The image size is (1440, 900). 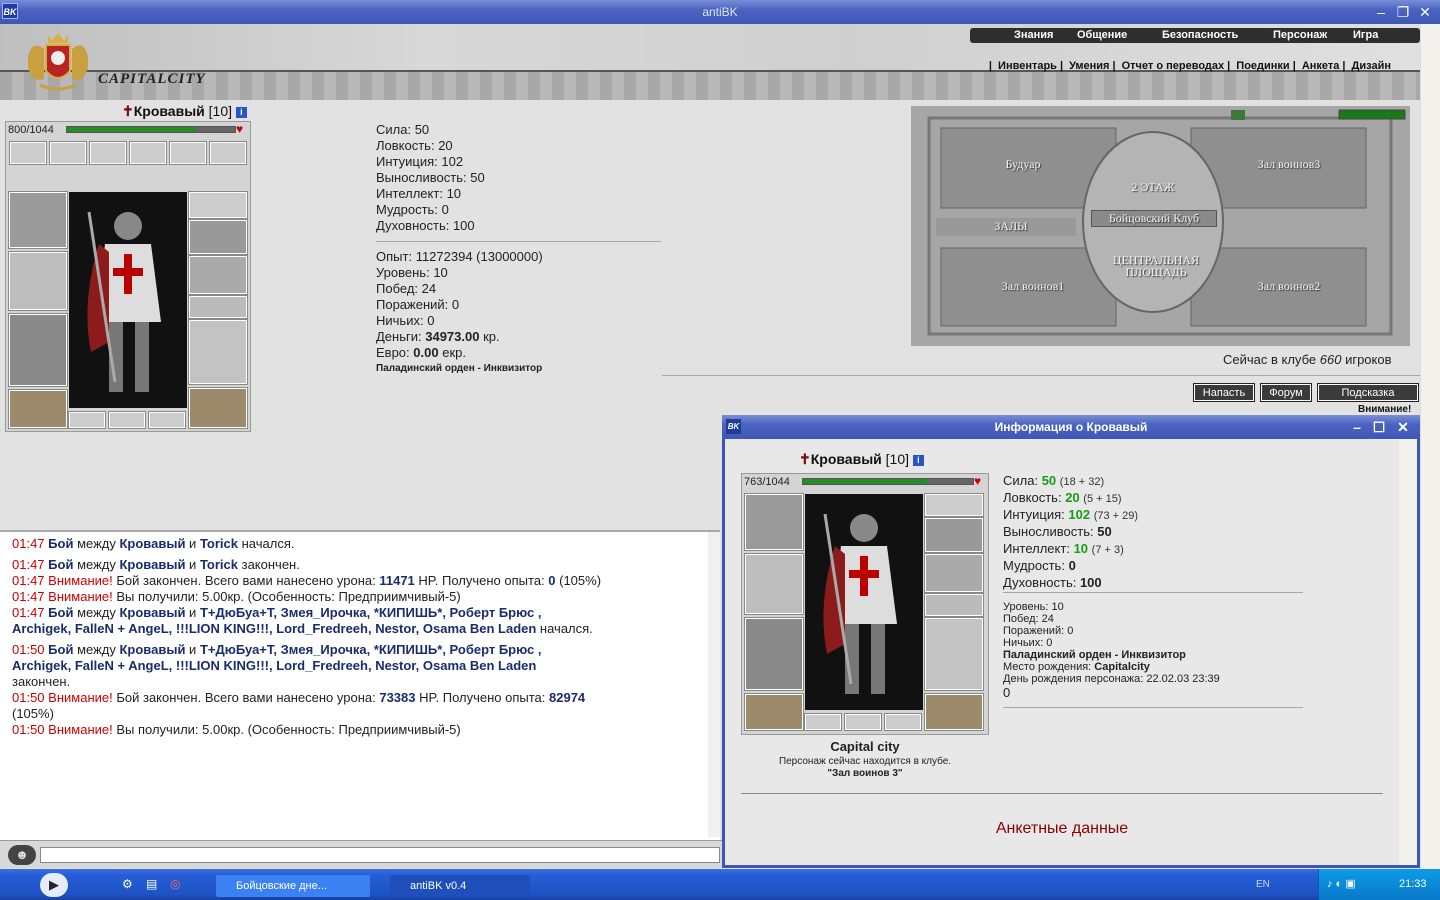 I want to click on minimize-icon: –, so click(x=1381, y=12).